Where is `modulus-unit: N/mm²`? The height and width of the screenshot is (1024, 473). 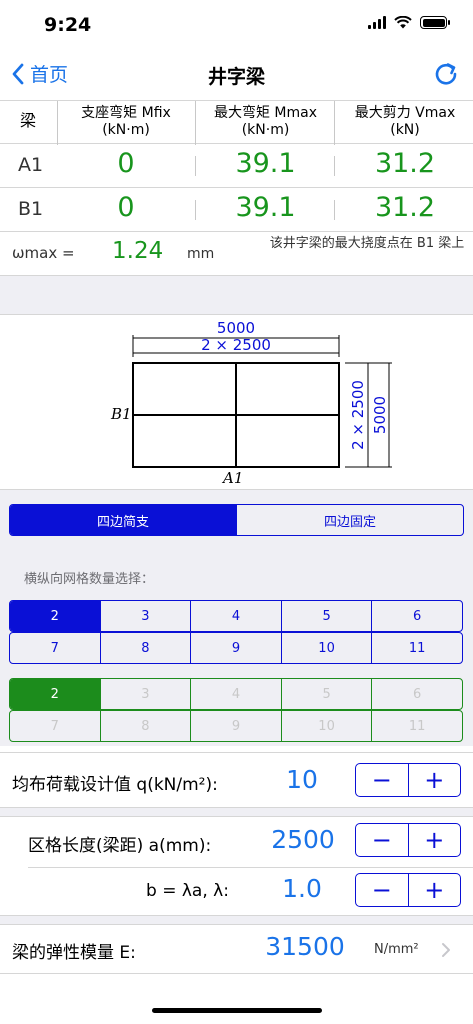
modulus-unit: N/mm² is located at coordinates (396, 949).